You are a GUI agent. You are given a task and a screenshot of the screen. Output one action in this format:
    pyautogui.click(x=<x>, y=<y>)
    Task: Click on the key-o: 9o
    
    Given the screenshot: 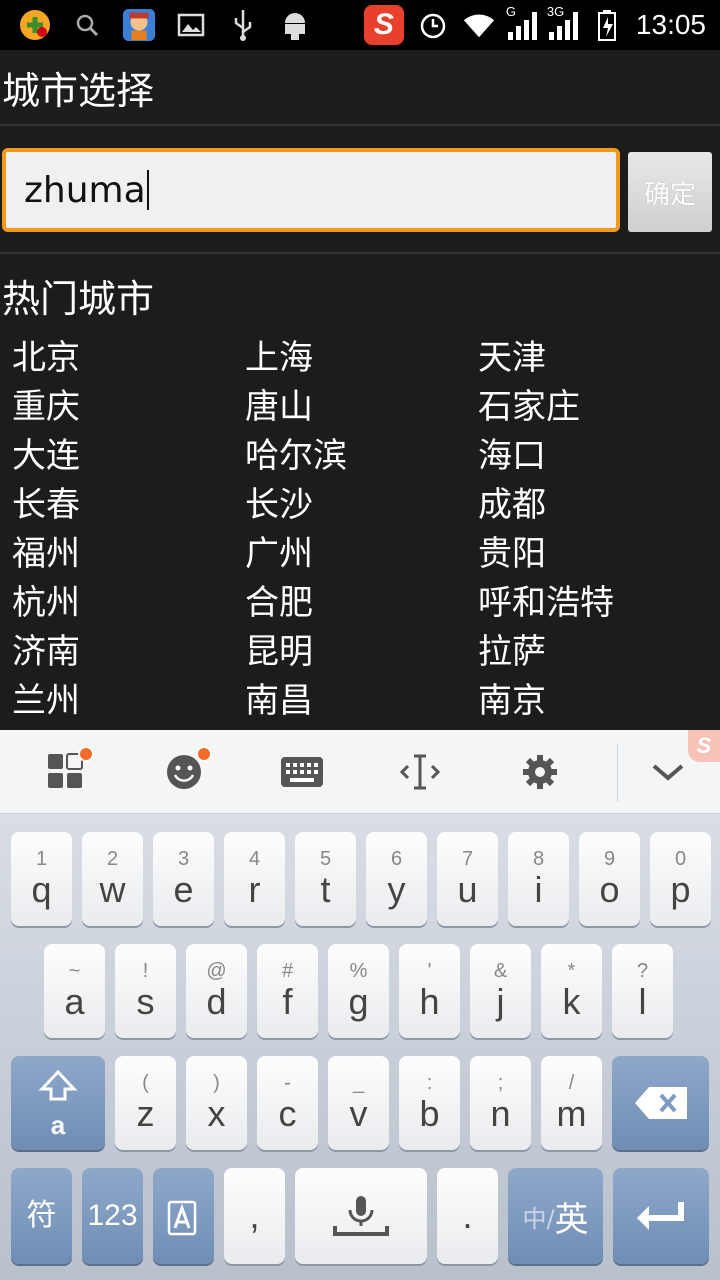 What is the action you would take?
    pyautogui.click(x=609, y=879)
    